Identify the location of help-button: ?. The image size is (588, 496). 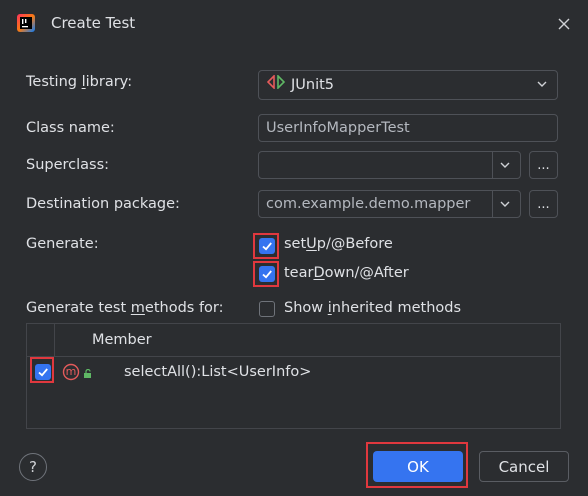
(33, 467).